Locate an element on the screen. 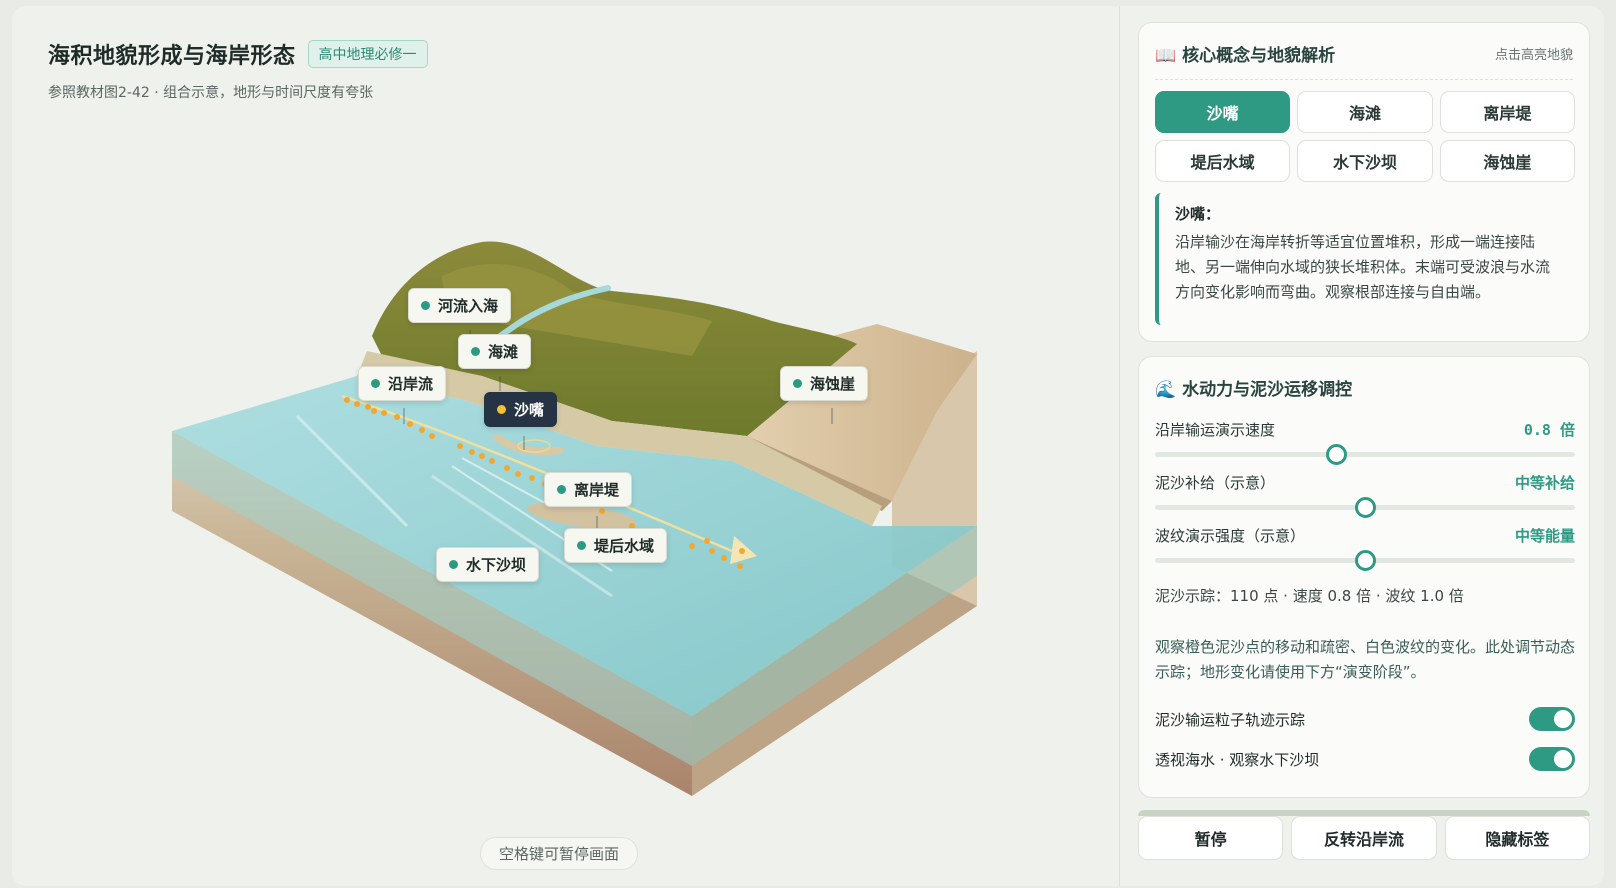  slider-label: 泥沙补给（示意） is located at coordinates (1215, 483).